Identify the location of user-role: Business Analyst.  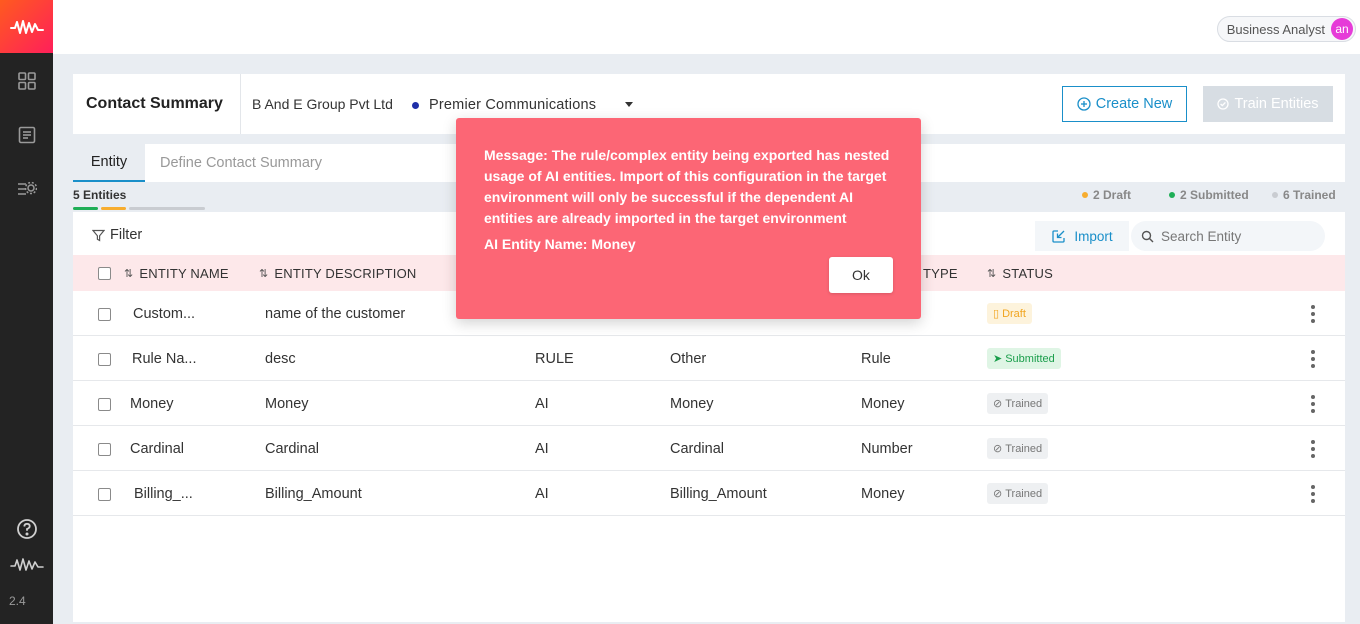
(1275, 29).